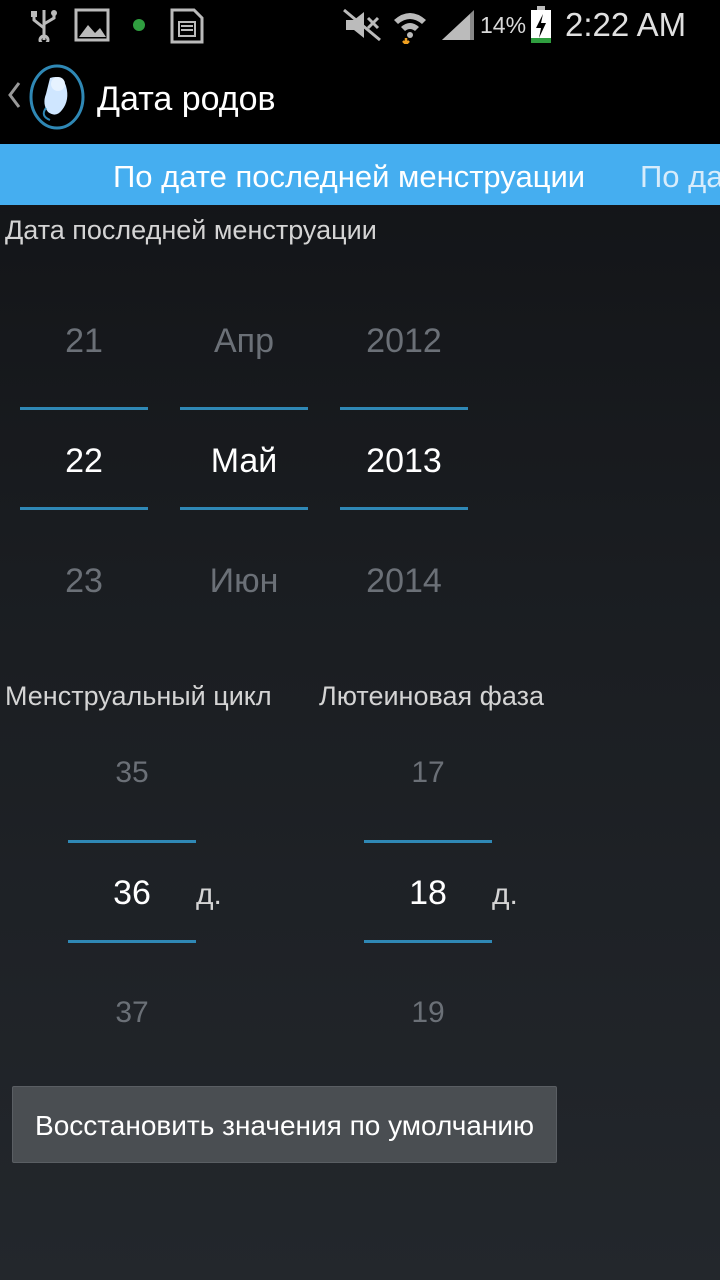 This screenshot has height=1280, width=720. I want to click on usb-icon, so click(44, 27).